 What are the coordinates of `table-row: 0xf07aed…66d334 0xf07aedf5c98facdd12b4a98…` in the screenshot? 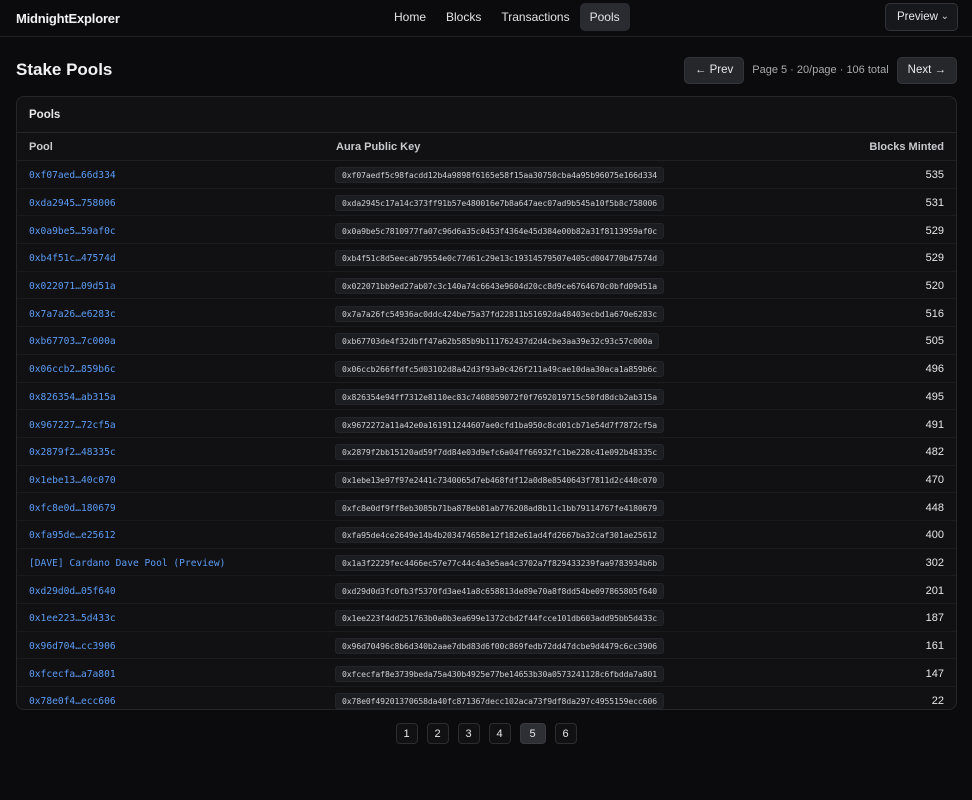 It's located at (486, 174).